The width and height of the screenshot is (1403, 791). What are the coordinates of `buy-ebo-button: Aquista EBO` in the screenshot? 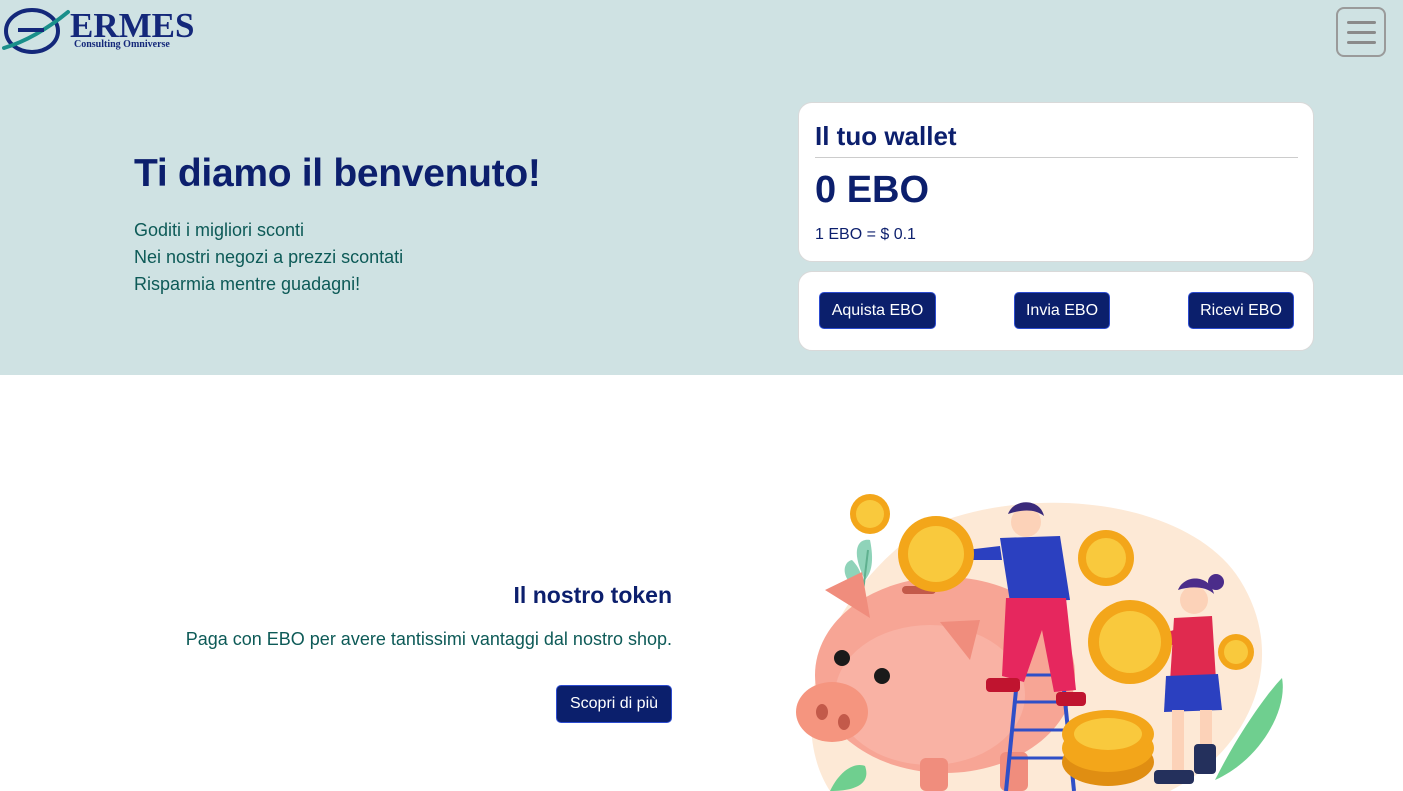 It's located at (877, 310).